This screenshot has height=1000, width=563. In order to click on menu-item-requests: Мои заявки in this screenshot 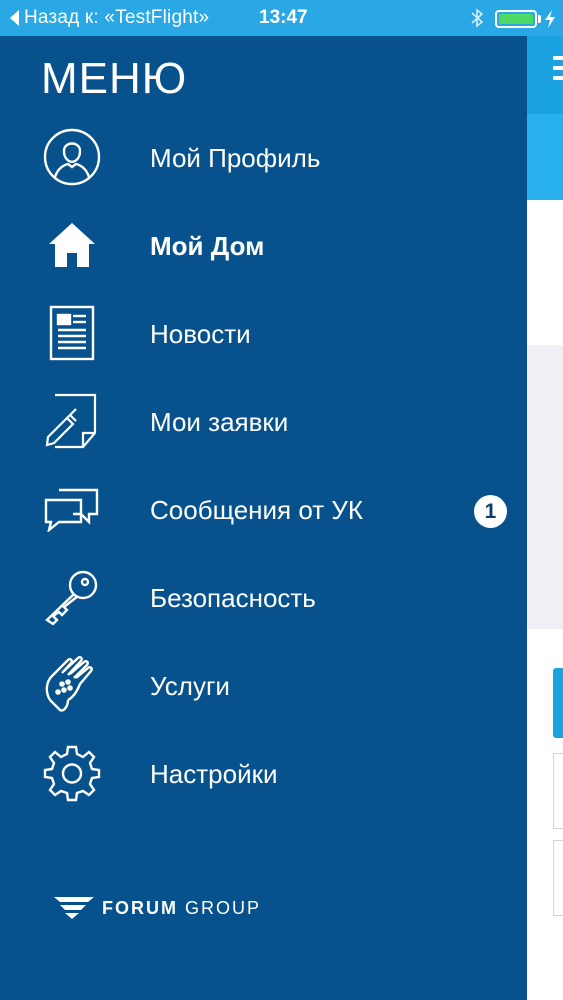, I will do `click(263, 421)`.